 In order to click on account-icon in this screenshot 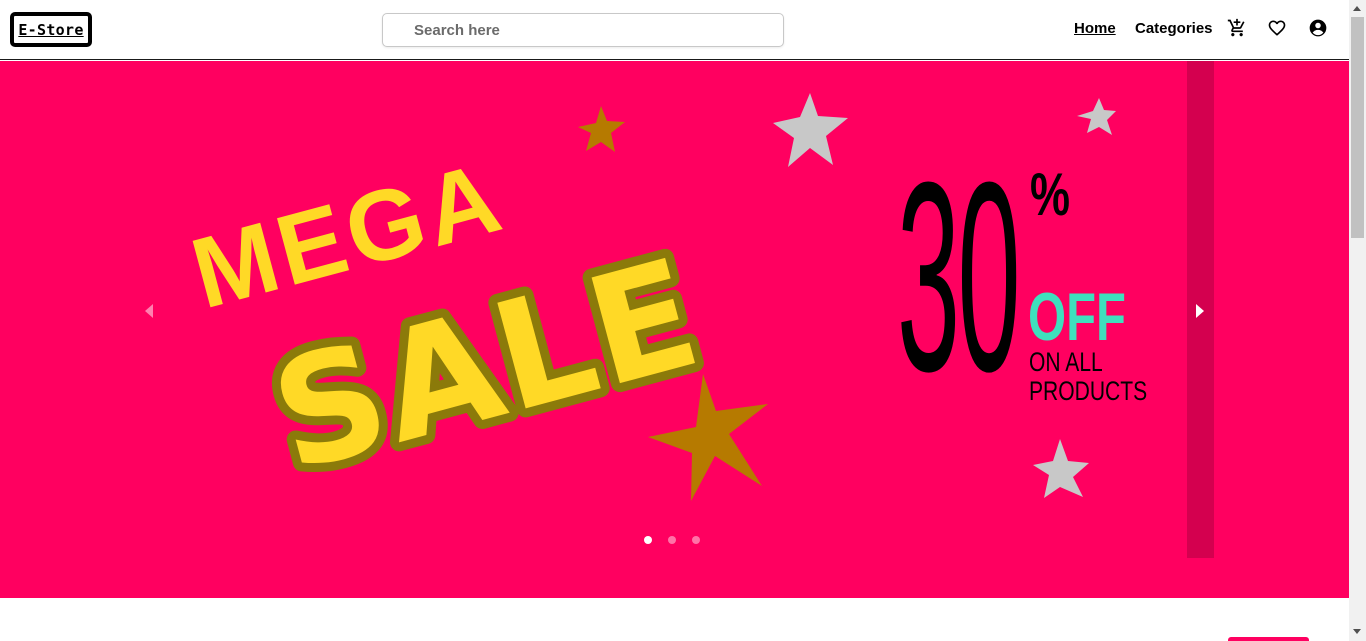, I will do `click(1318, 28)`.